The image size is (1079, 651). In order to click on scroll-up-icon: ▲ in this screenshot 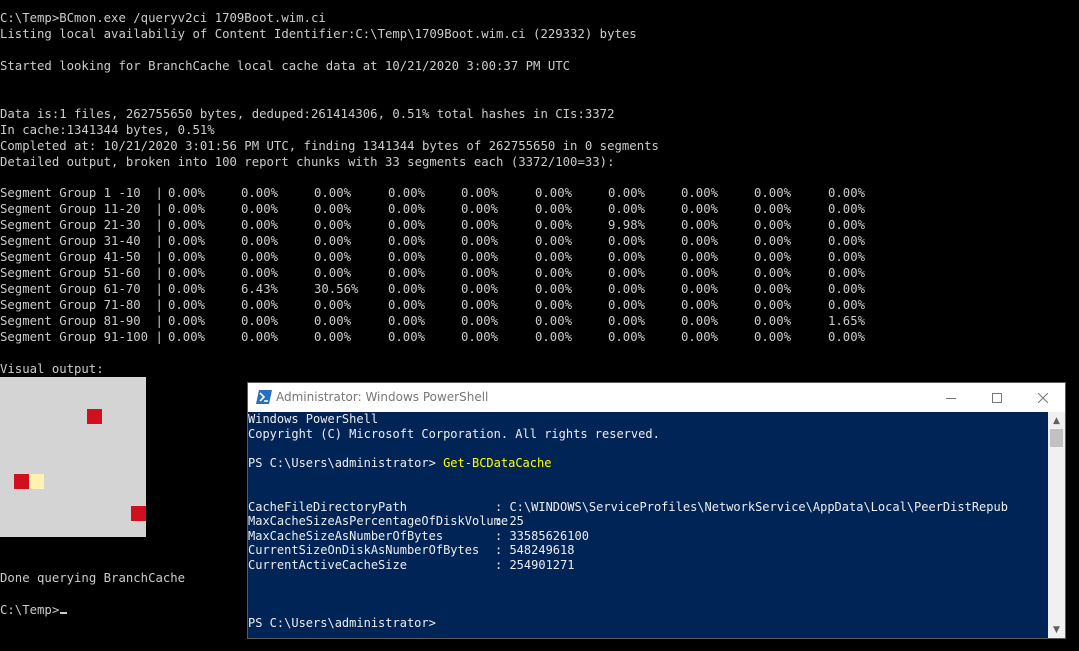, I will do `click(1056, 420)`.